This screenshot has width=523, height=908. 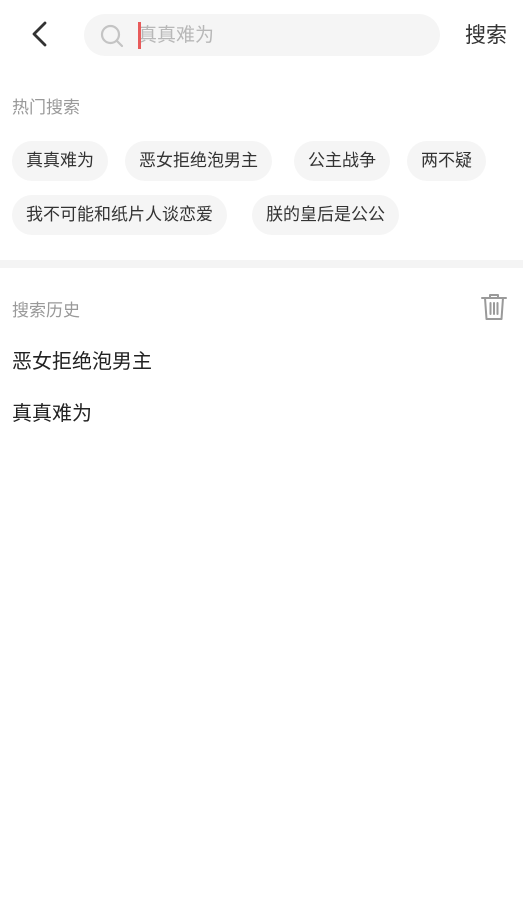 I want to click on history-item: 恶女拒绝泡男主, so click(x=82, y=359).